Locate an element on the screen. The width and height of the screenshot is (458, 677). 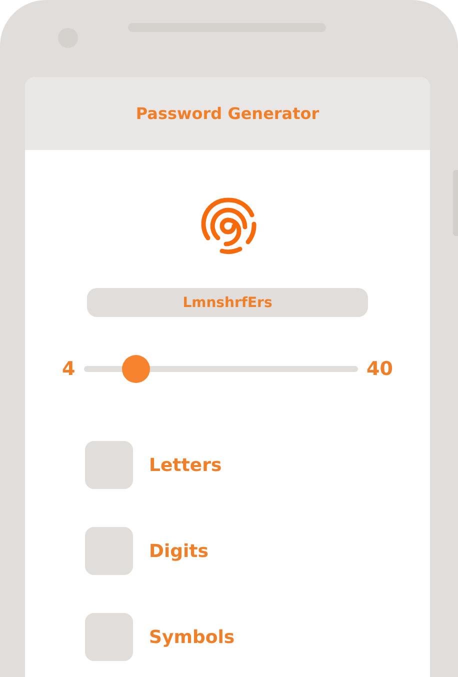
max-length-label: 40 is located at coordinates (379, 369).